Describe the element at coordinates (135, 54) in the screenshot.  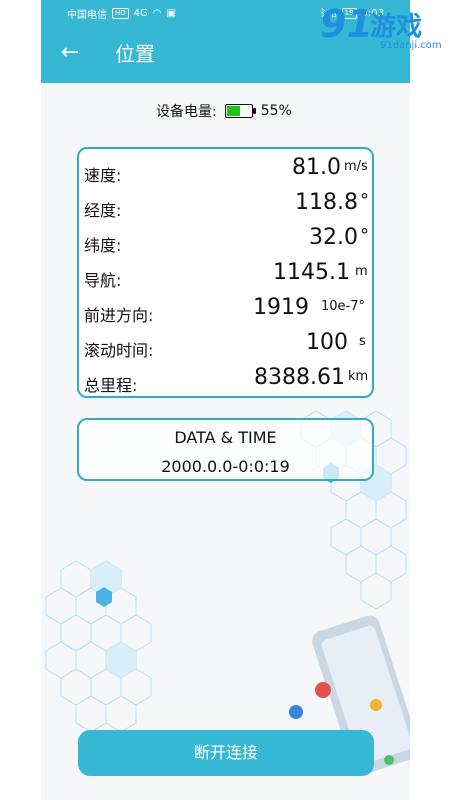
I see `page-title: 位置` at that location.